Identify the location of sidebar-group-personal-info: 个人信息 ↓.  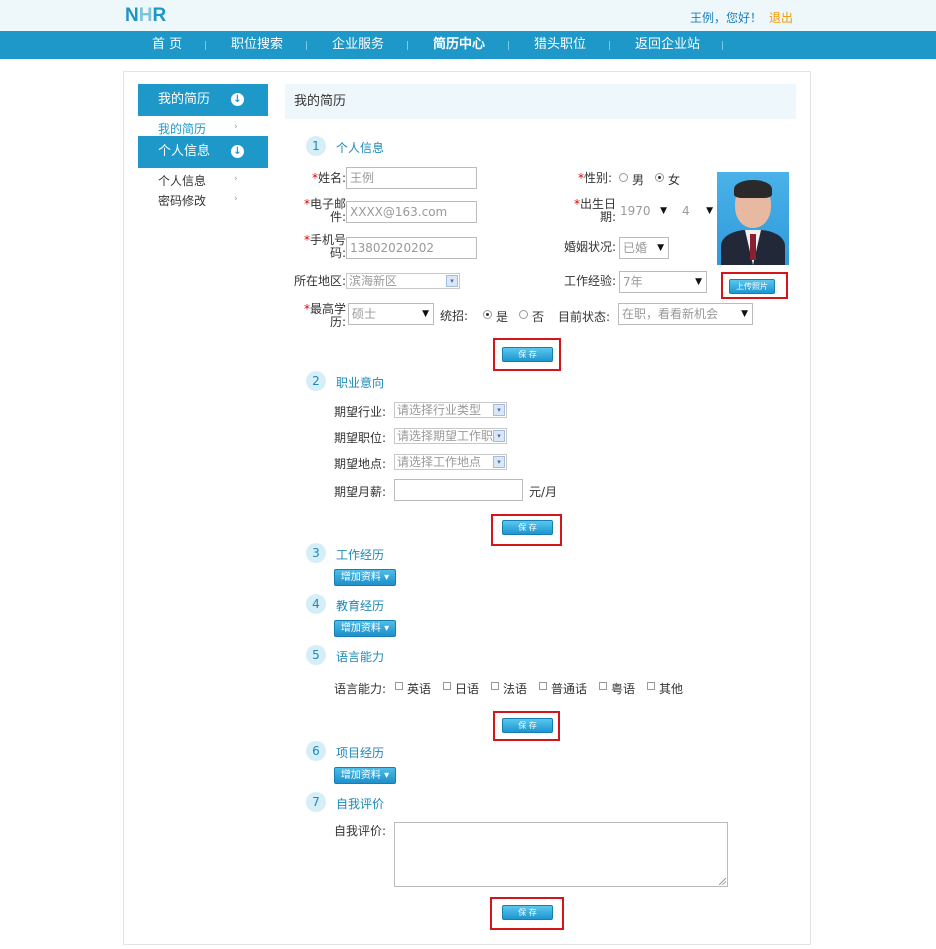
(203, 152).